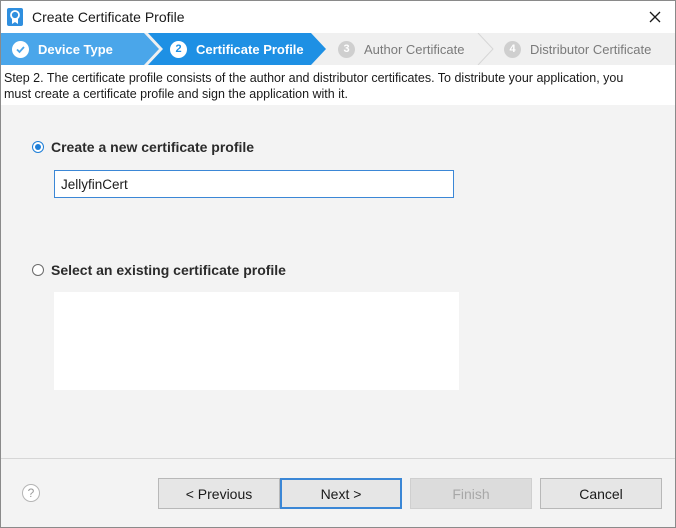 The height and width of the screenshot is (528, 676). What do you see at coordinates (75, 49) in the screenshot?
I see `step-label: Device Type` at bounding box center [75, 49].